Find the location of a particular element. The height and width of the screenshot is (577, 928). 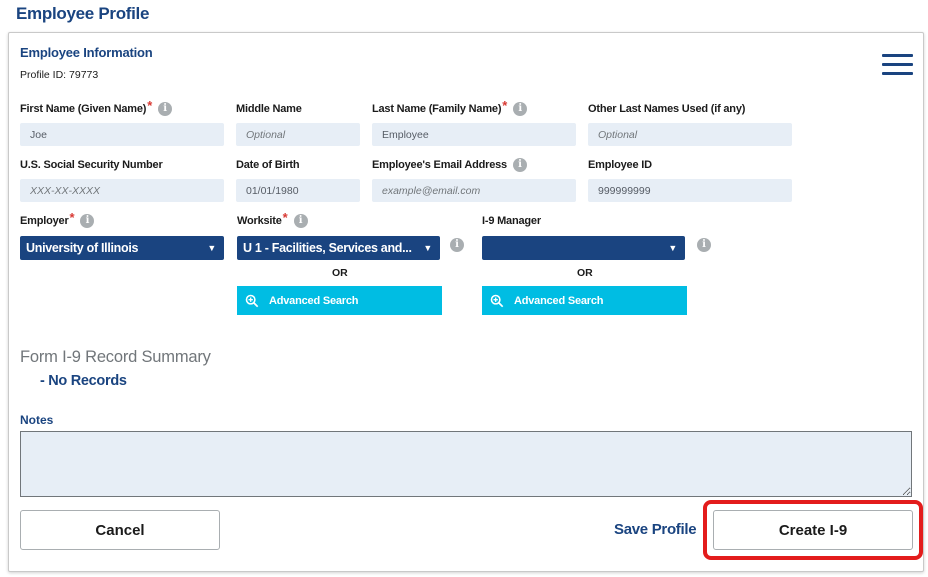

field-middle-name: Middle Name is located at coordinates (298, 123).